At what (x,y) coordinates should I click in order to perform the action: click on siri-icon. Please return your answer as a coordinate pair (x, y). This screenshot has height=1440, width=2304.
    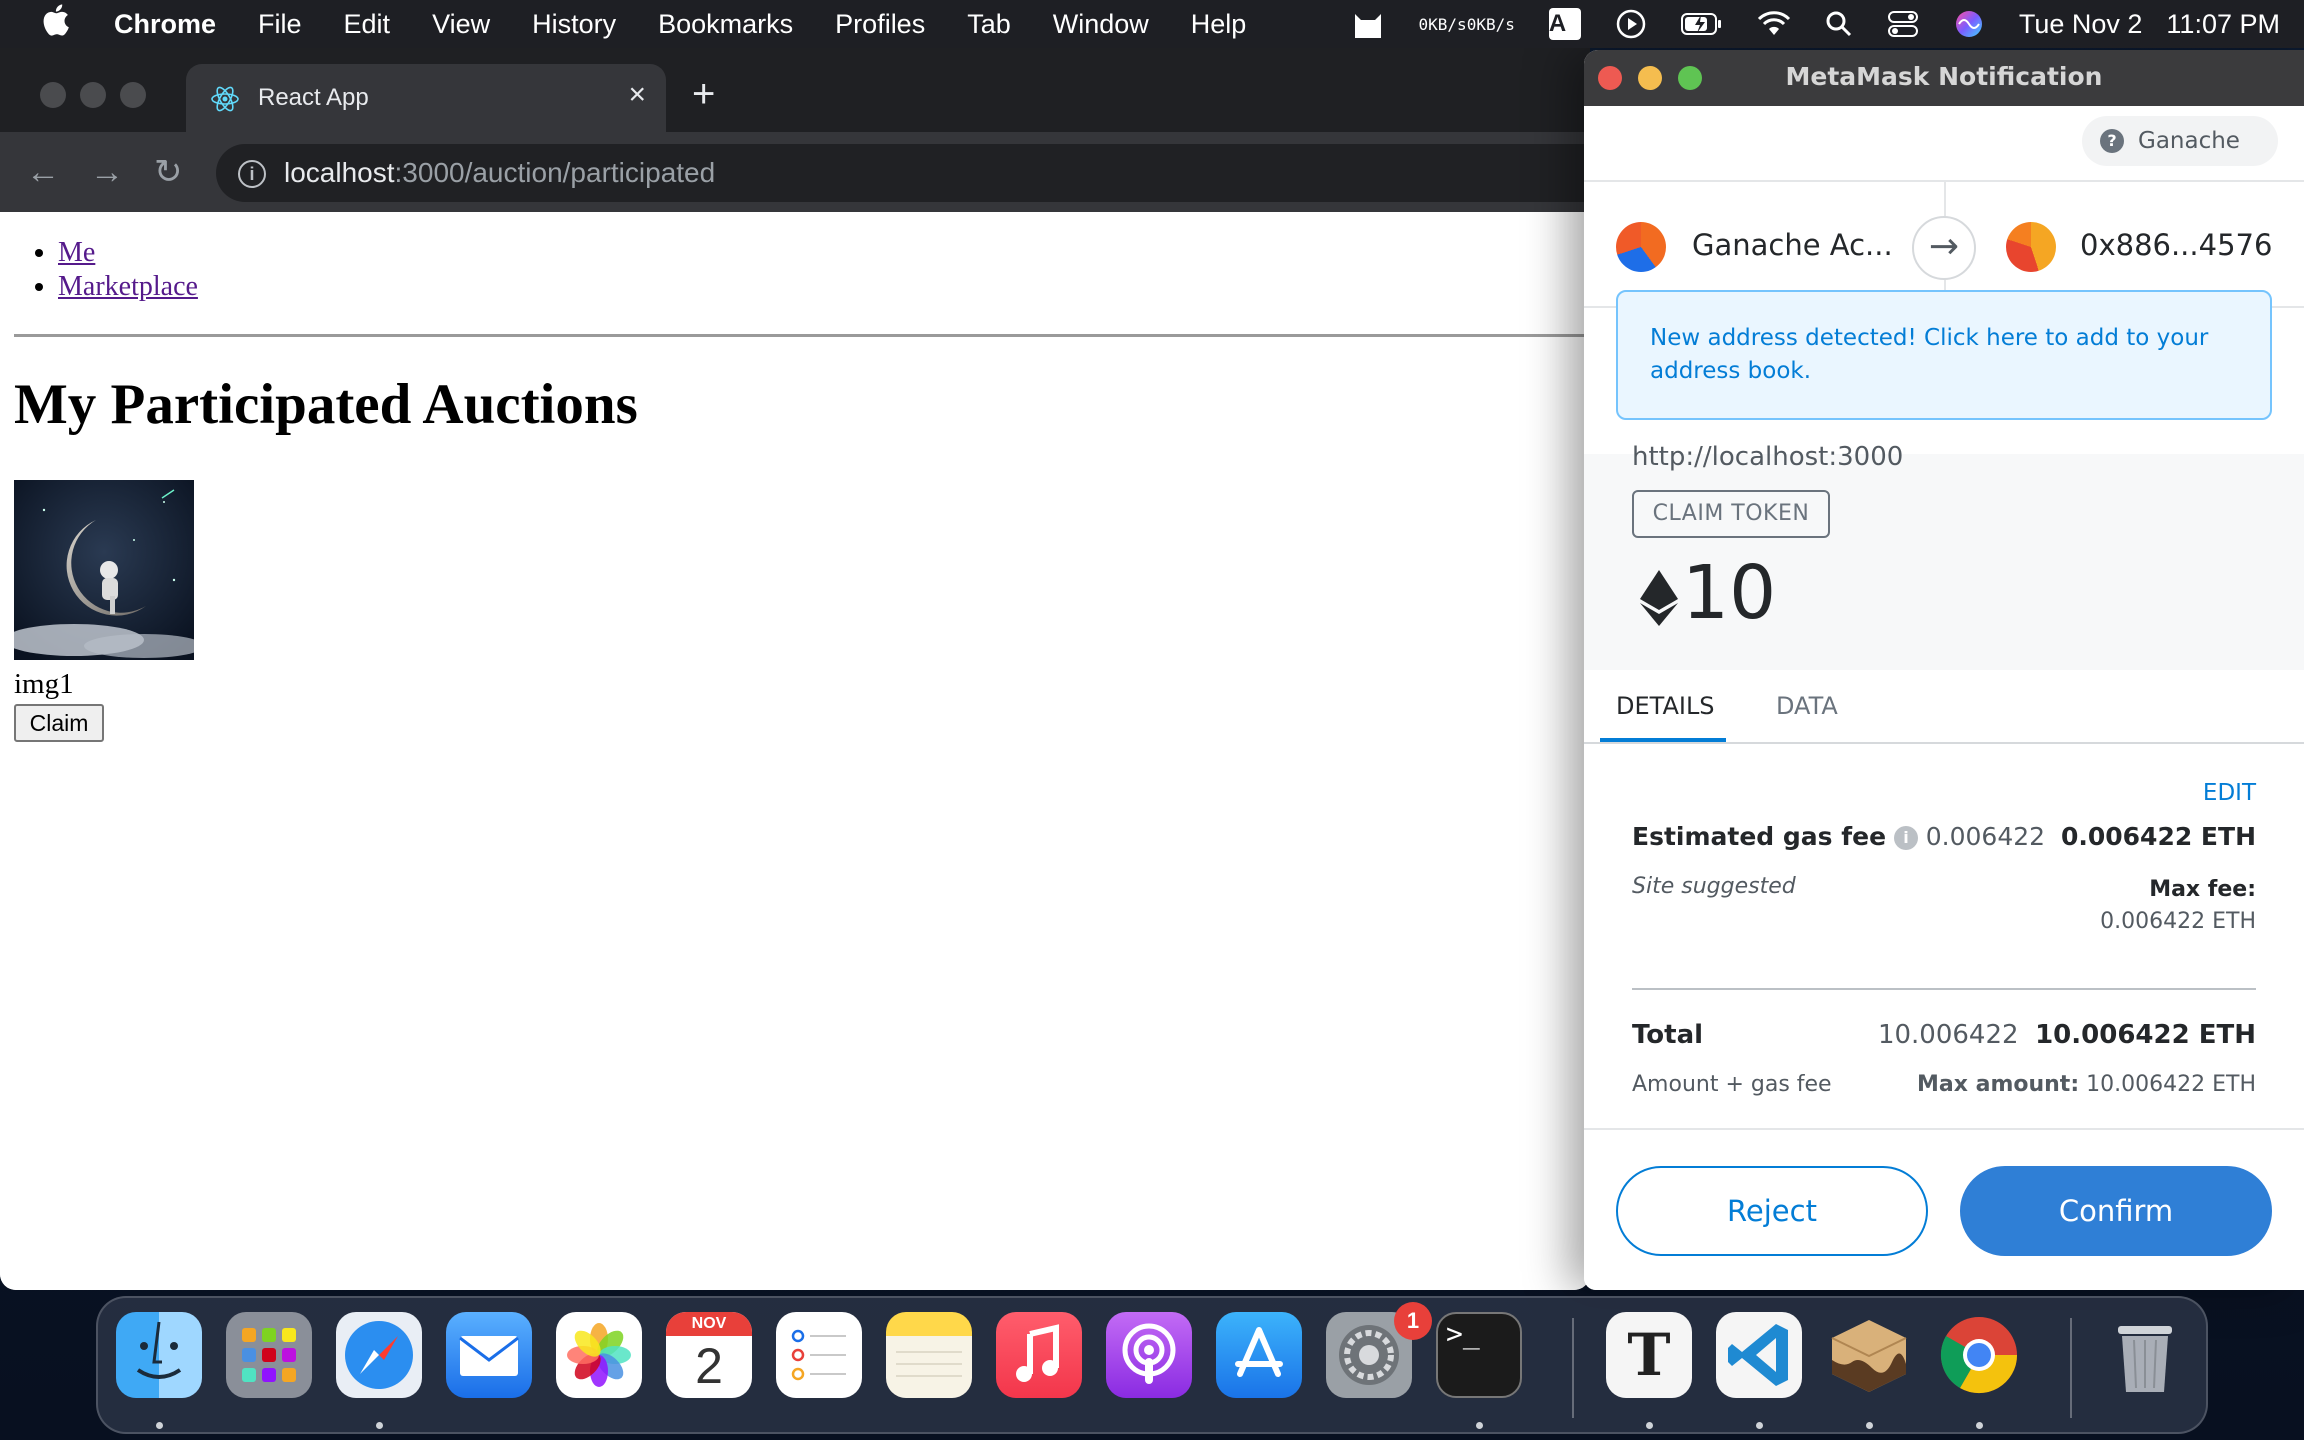
    Looking at the image, I should click on (1969, 24).